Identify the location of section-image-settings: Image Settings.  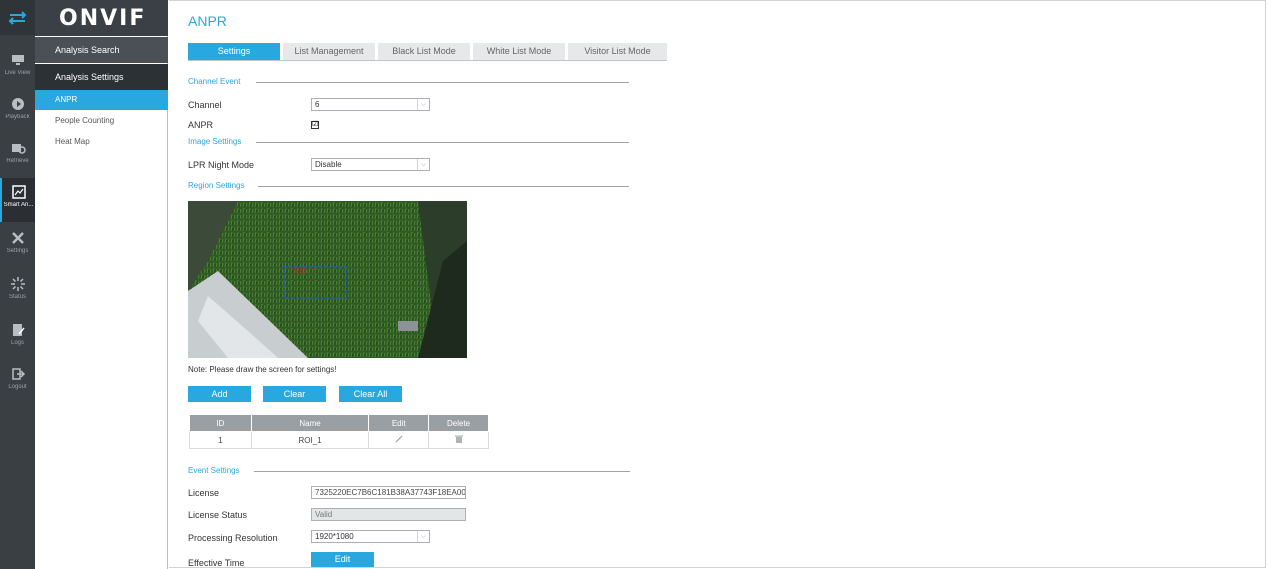
(215, 141).